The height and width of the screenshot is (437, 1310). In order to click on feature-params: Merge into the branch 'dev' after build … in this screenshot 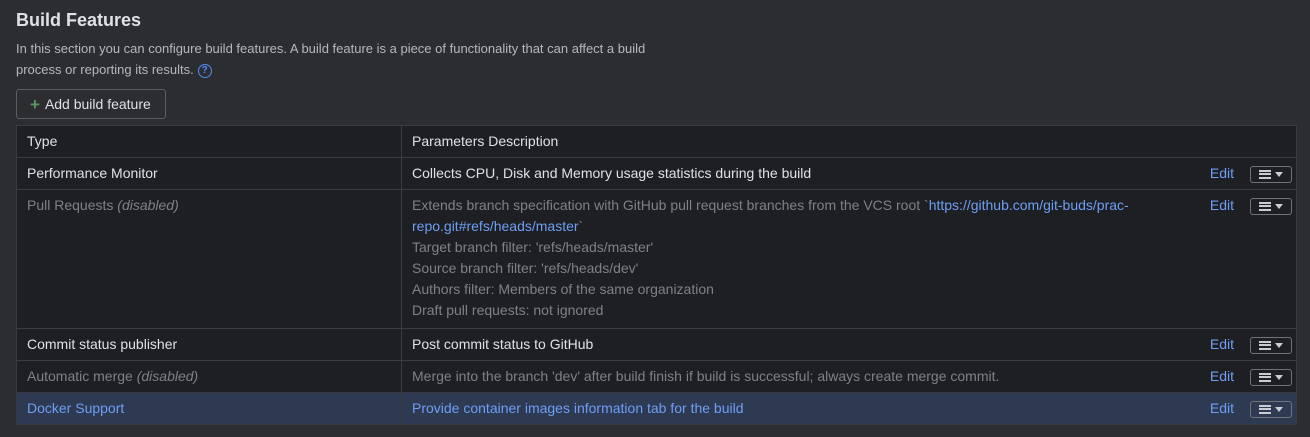, I will do `click(706, 376)`.